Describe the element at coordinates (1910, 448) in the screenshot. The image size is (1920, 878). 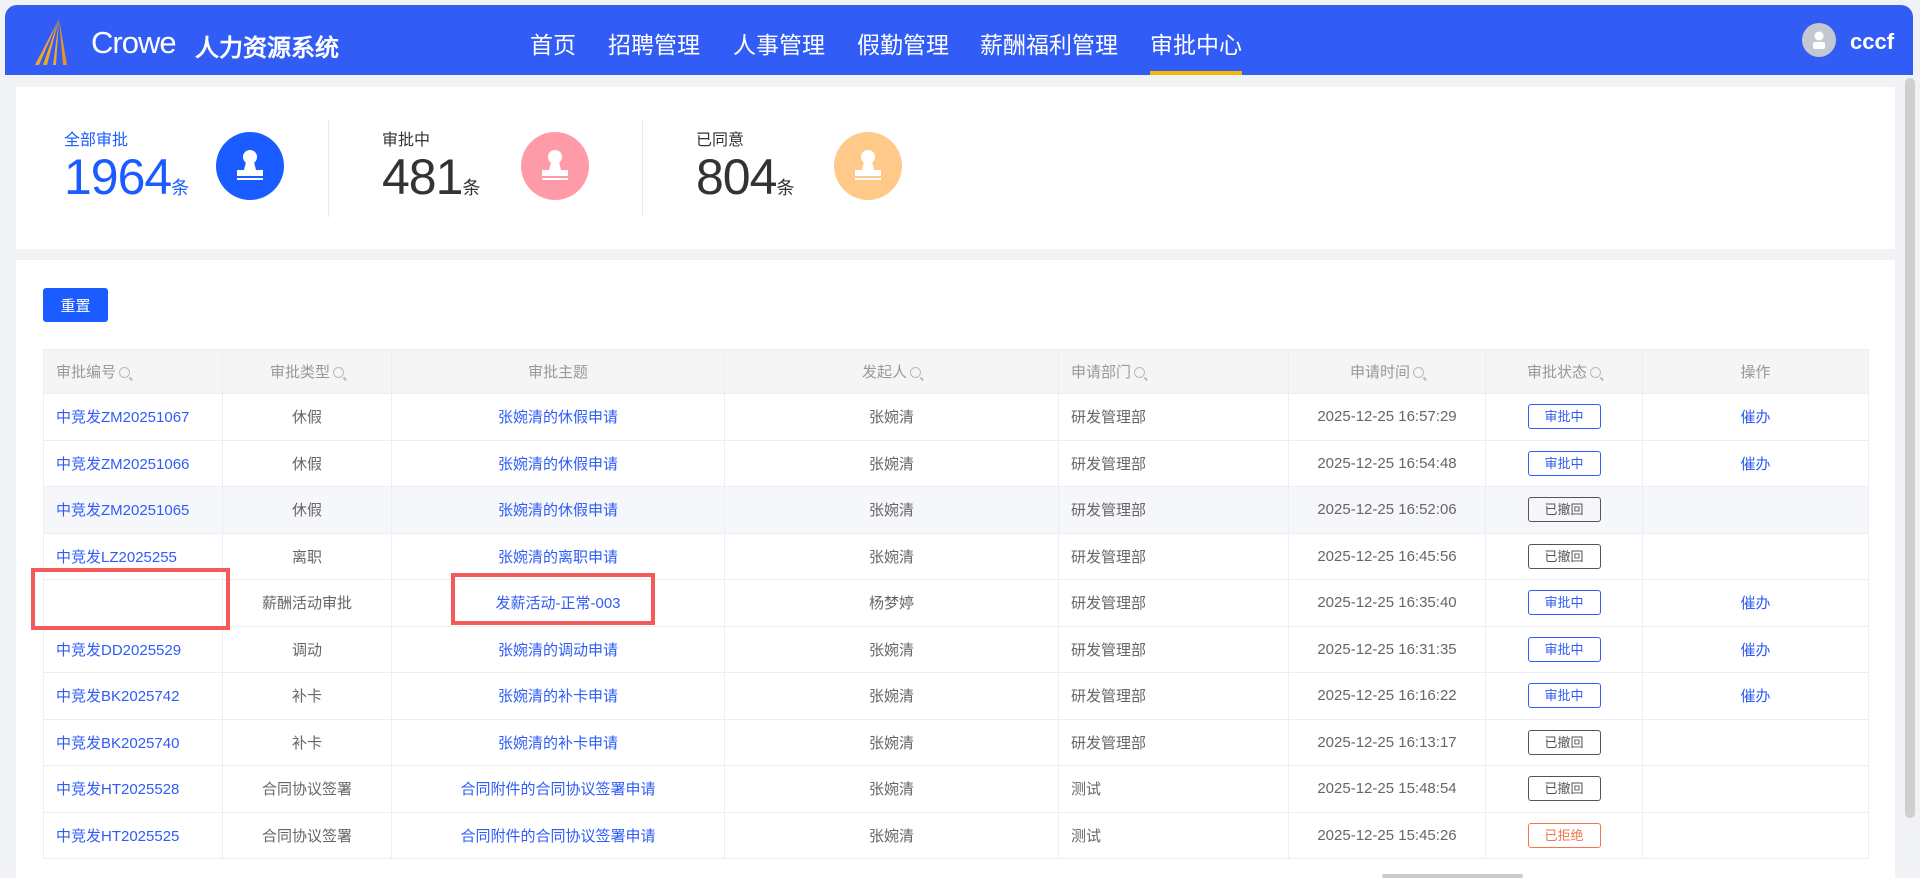
I see `vertical-scrollbar` at that location.